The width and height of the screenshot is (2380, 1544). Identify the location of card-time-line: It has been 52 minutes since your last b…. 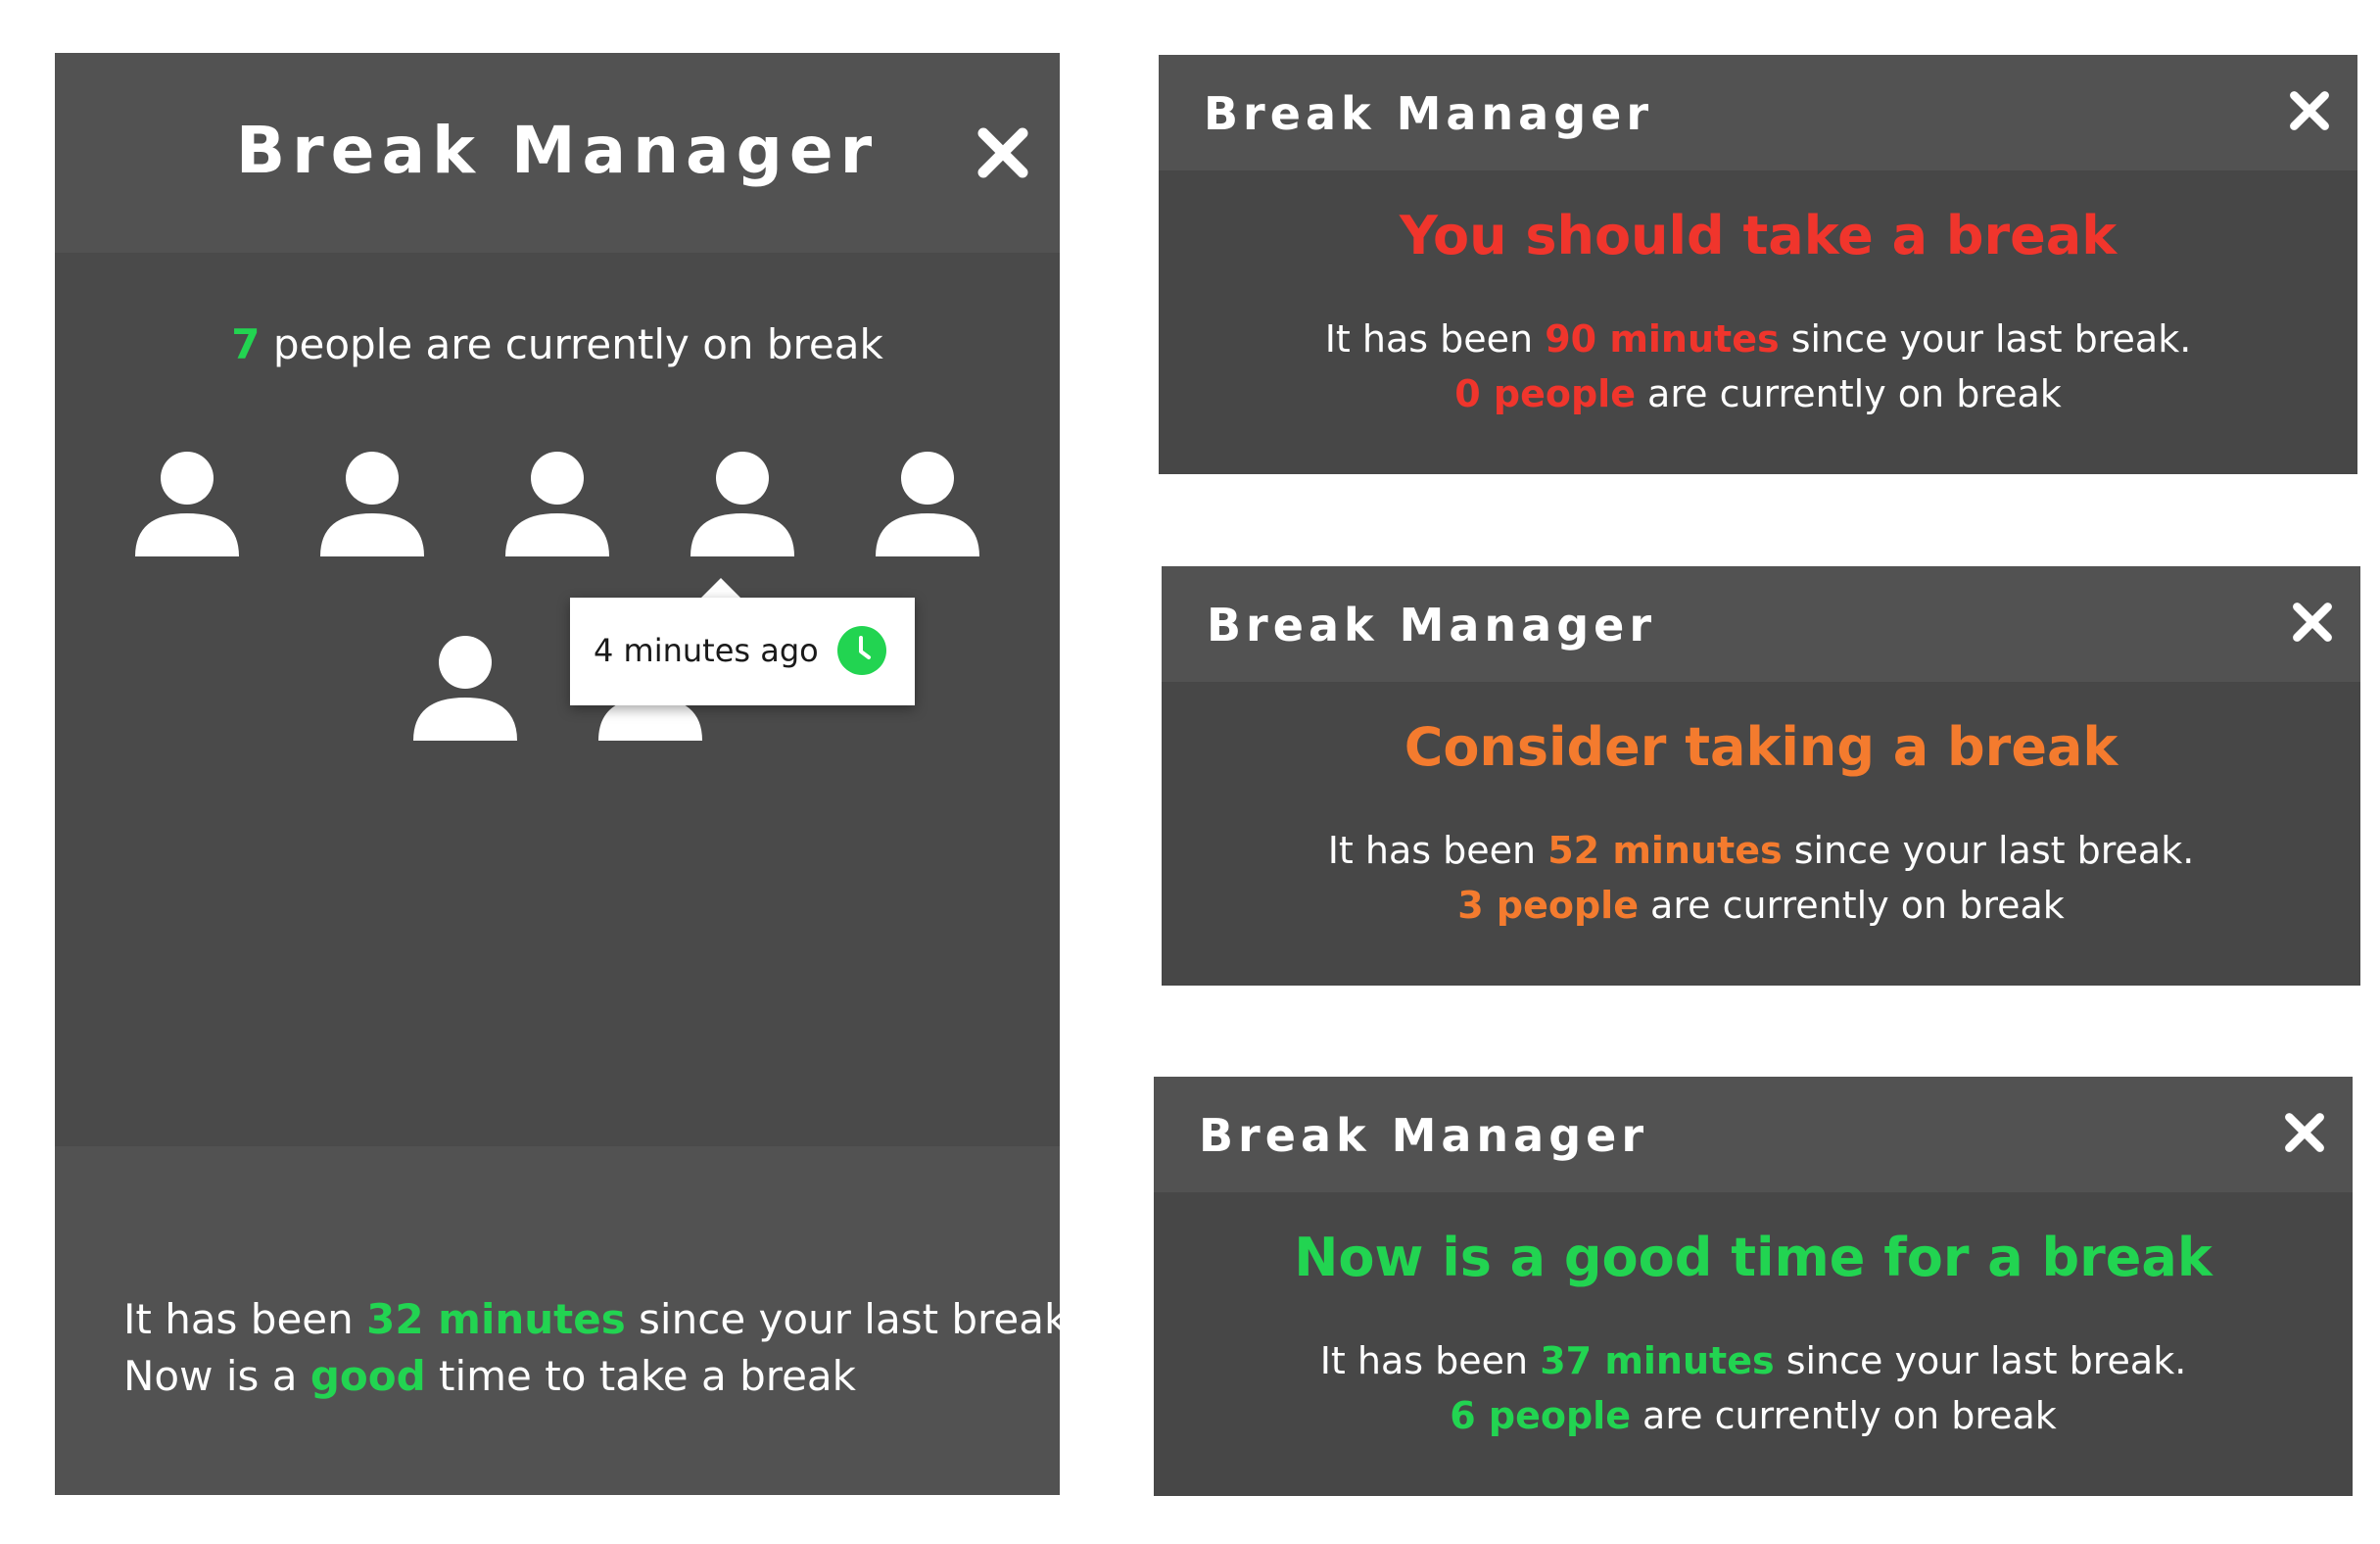
(1761, 851).